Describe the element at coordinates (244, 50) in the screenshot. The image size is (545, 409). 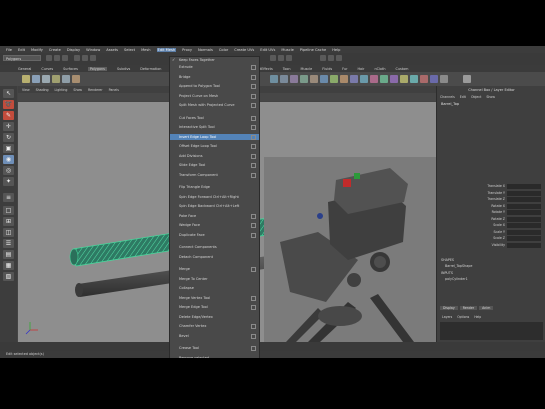
I see `menu-create-uvs: Create UVs` at that location.